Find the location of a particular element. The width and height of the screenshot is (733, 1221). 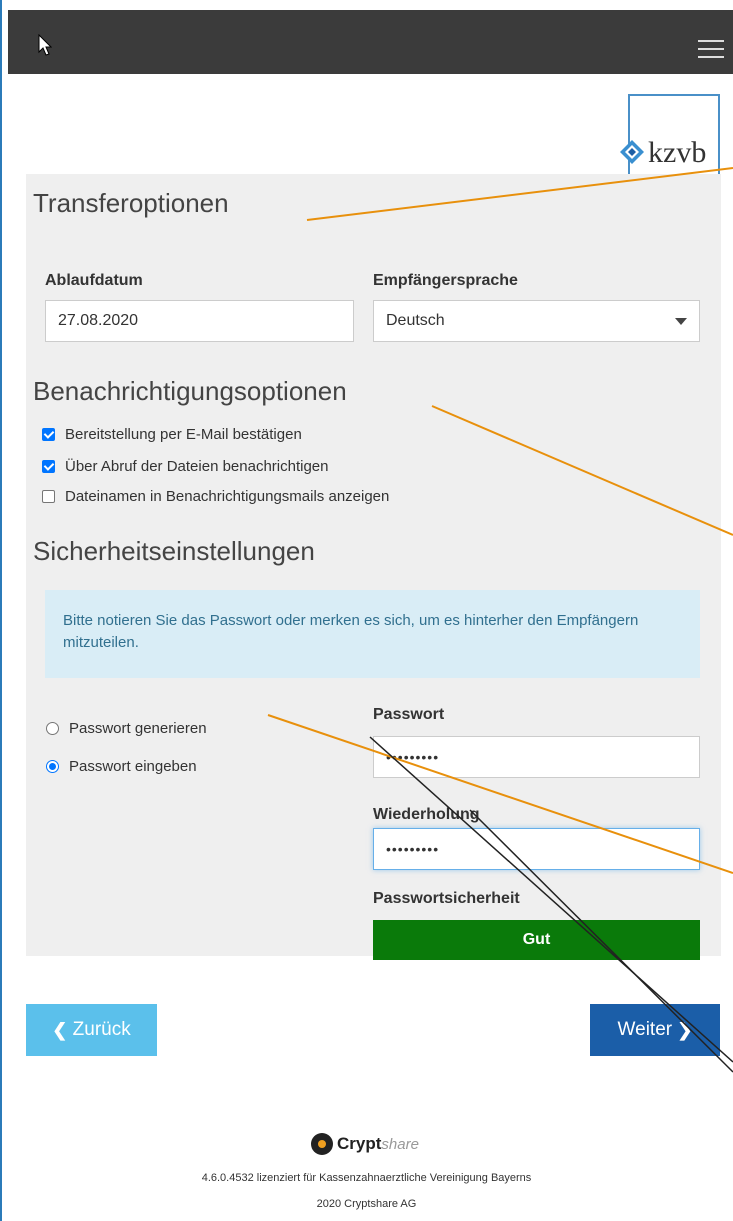

radio-enter-password: Passwort eingeben is located at coordinates (121, 766).